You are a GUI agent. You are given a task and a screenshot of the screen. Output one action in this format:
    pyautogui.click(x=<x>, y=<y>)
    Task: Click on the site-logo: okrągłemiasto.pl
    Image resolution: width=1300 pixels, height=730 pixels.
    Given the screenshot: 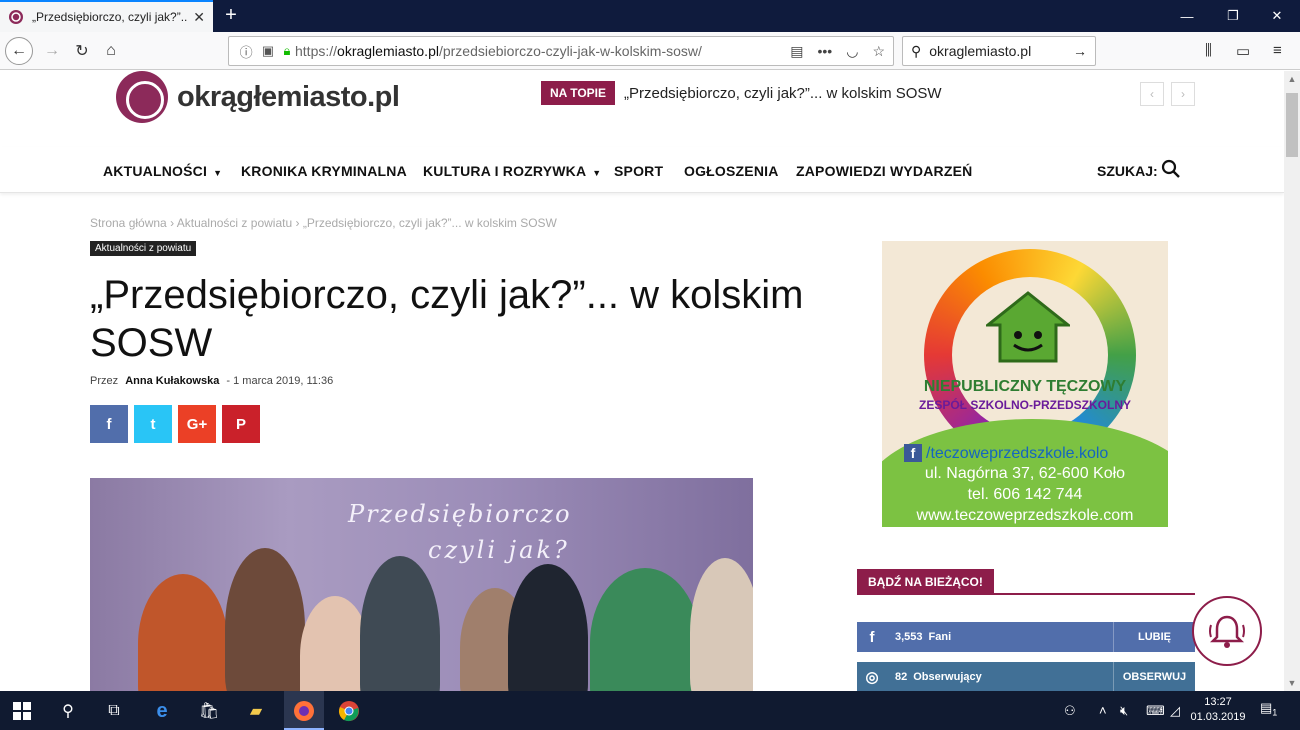 What is the action you would take?
    pyautogui.click(x=258, y=97)
    